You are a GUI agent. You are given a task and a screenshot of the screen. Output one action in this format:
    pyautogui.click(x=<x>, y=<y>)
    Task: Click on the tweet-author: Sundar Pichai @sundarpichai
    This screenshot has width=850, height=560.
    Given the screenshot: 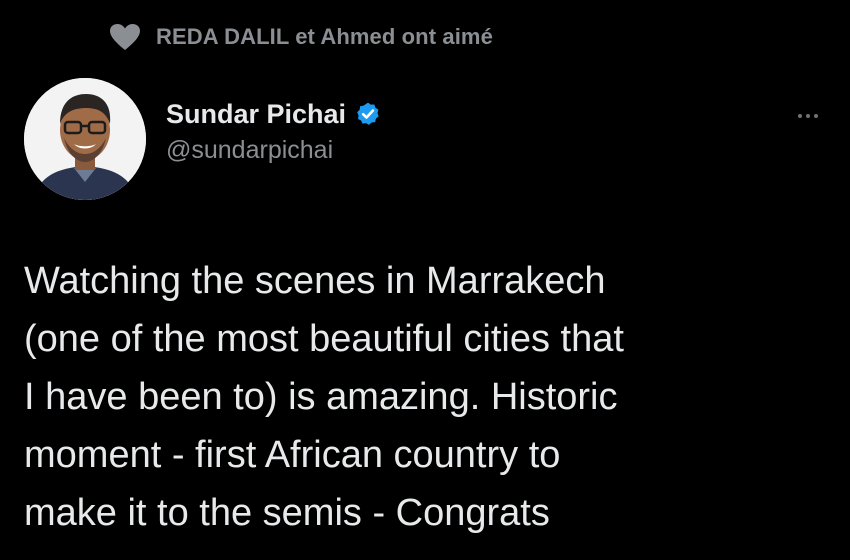 What is the action you would take?
    pyautogui.click(x=274, y=130)
    